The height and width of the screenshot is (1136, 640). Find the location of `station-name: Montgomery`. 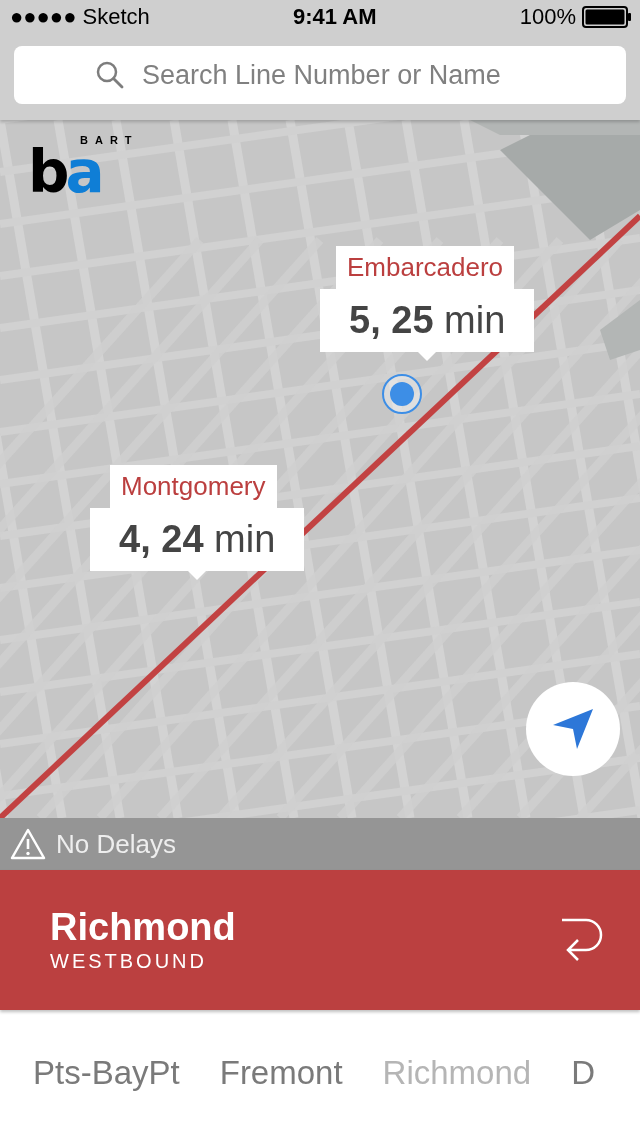

station-name: Montgomery is located at coordinates (193, 486).